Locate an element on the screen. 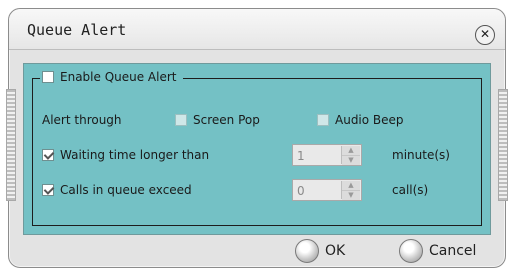  audio-beep-checkbox is located at coordinates (323, 120).